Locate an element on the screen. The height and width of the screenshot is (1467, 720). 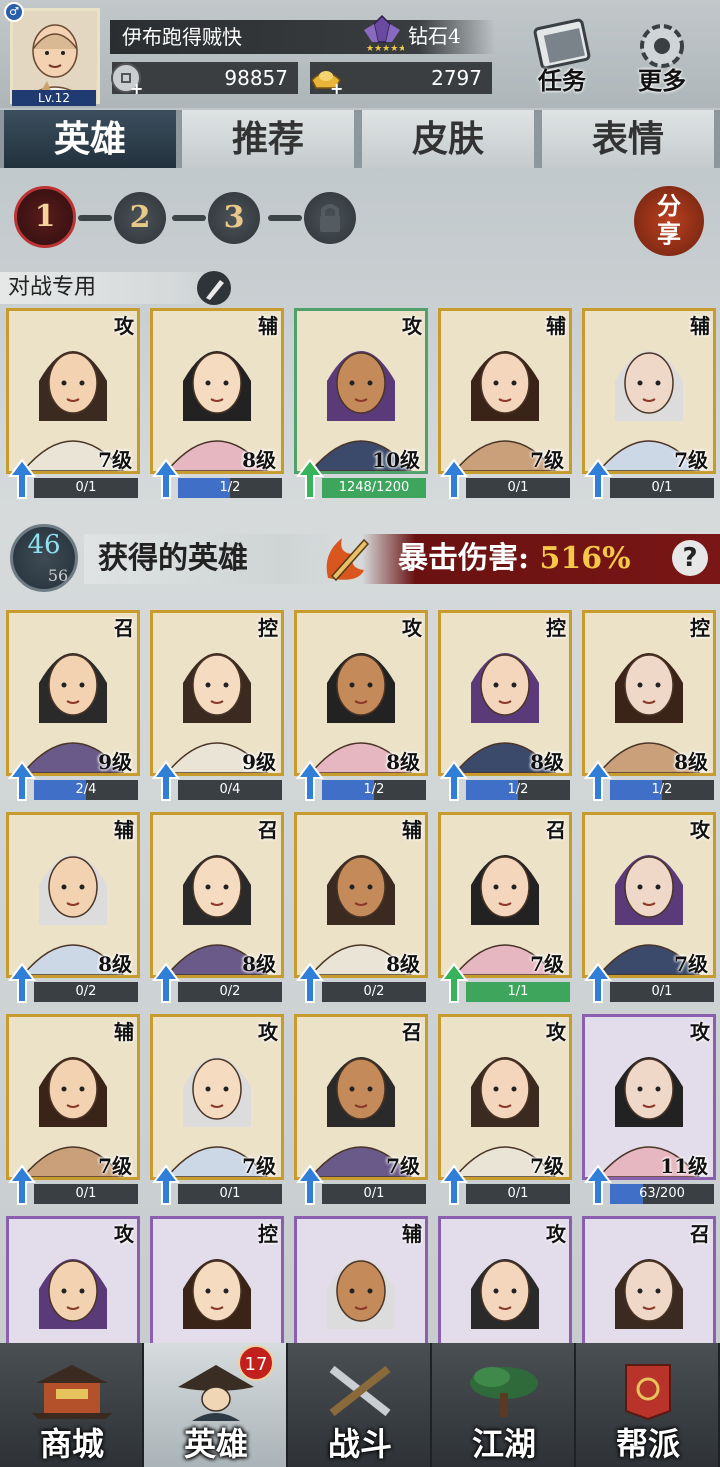
nav-guild: 帮派 is located at coordinates (648, 1405).